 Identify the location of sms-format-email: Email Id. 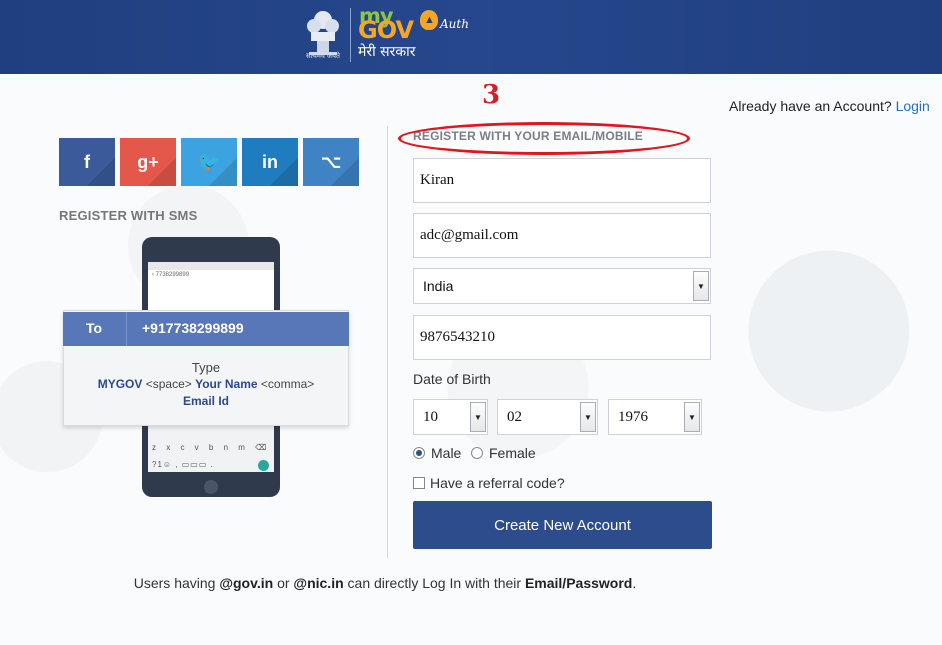
(205, 401).